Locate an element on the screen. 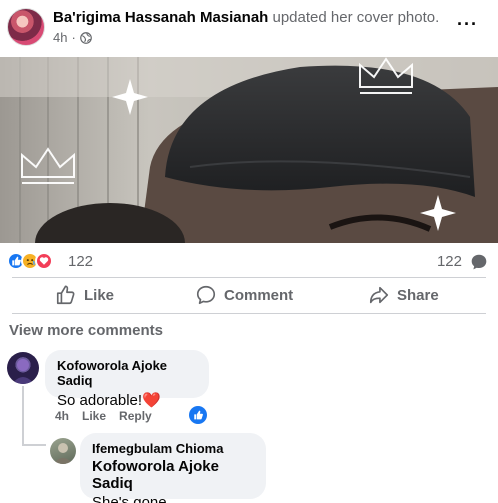 This screenshot has height=503, width=498. thumbs-up-icon is located at coordinates (65, 295).